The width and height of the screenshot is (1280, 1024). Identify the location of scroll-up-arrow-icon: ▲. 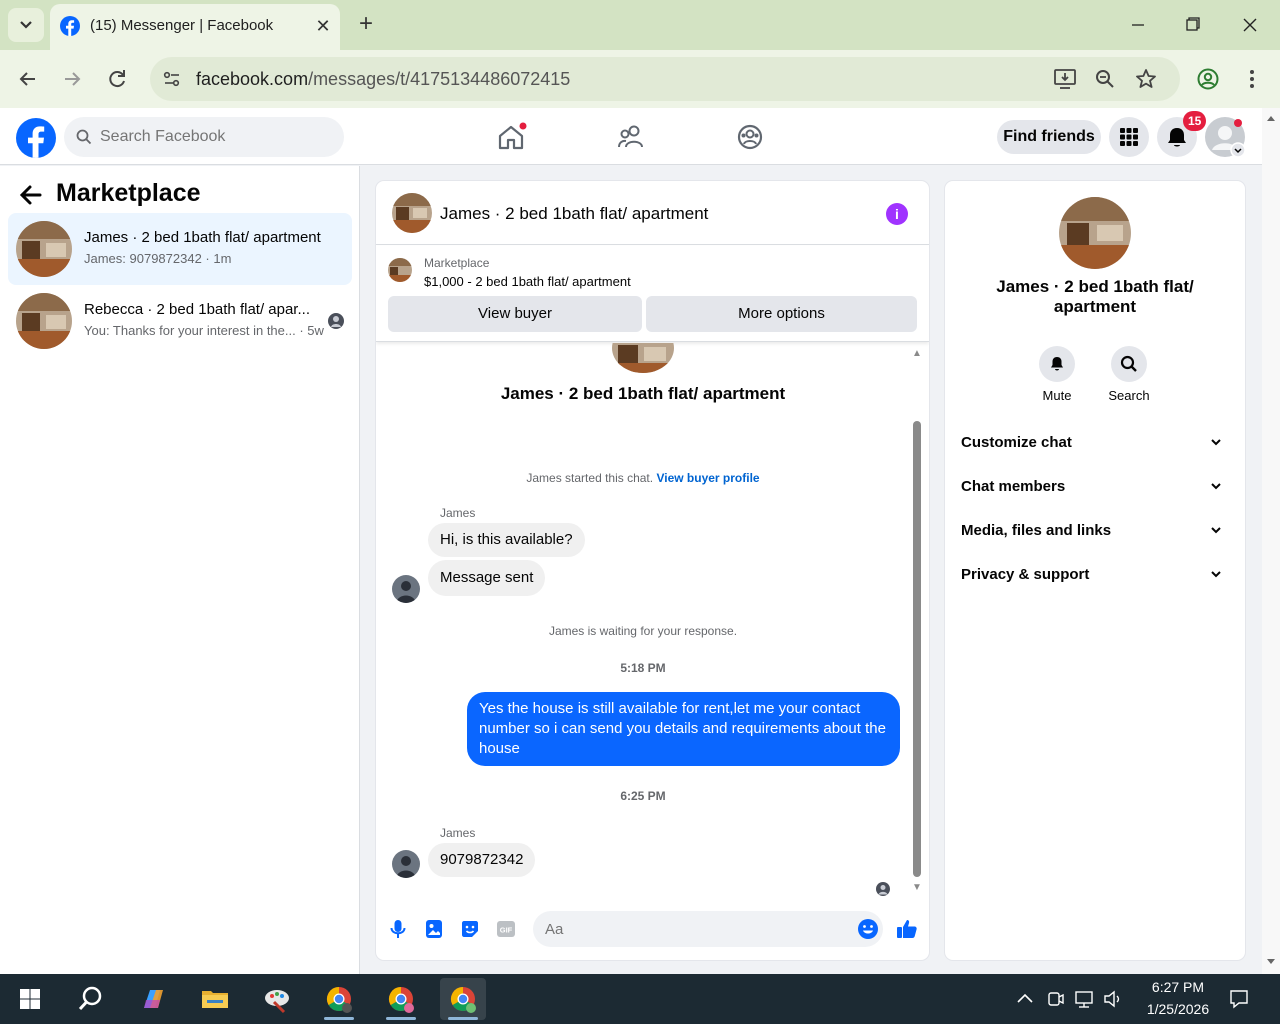
(917, 354).